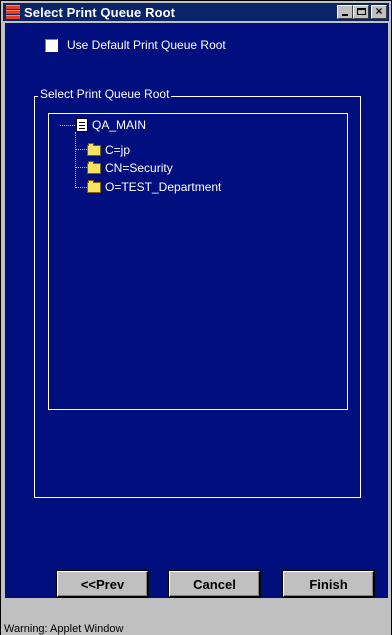 This screenshot has width=392, height=635. I want to click on prev-button: <<Prev, so click(102, 584).